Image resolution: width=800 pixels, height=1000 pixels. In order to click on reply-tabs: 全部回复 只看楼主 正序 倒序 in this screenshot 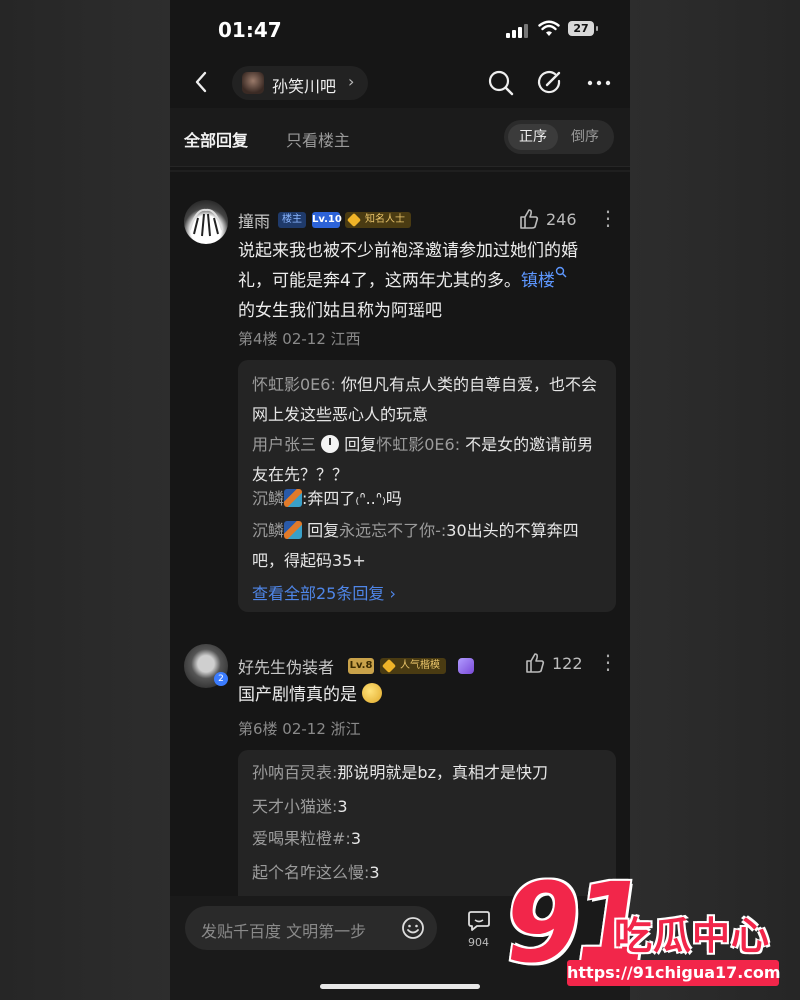, I will do `click(400, 137)`.